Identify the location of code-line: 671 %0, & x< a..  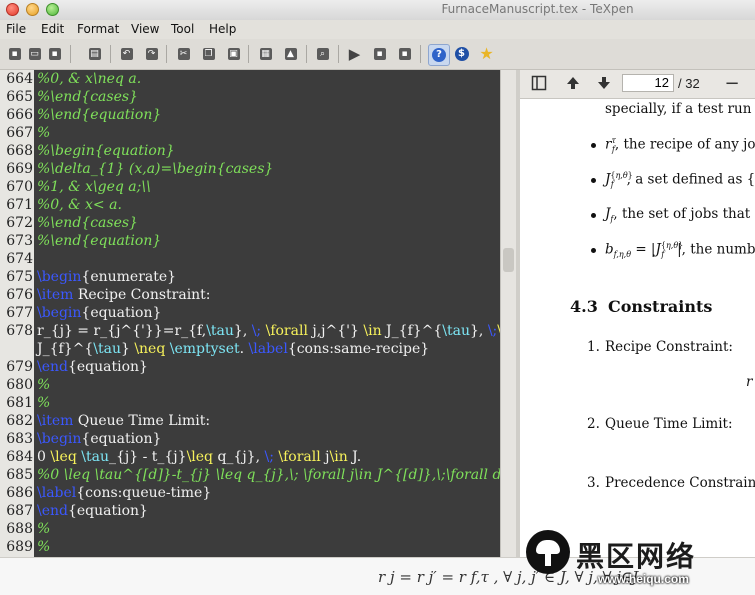
(250, 205).